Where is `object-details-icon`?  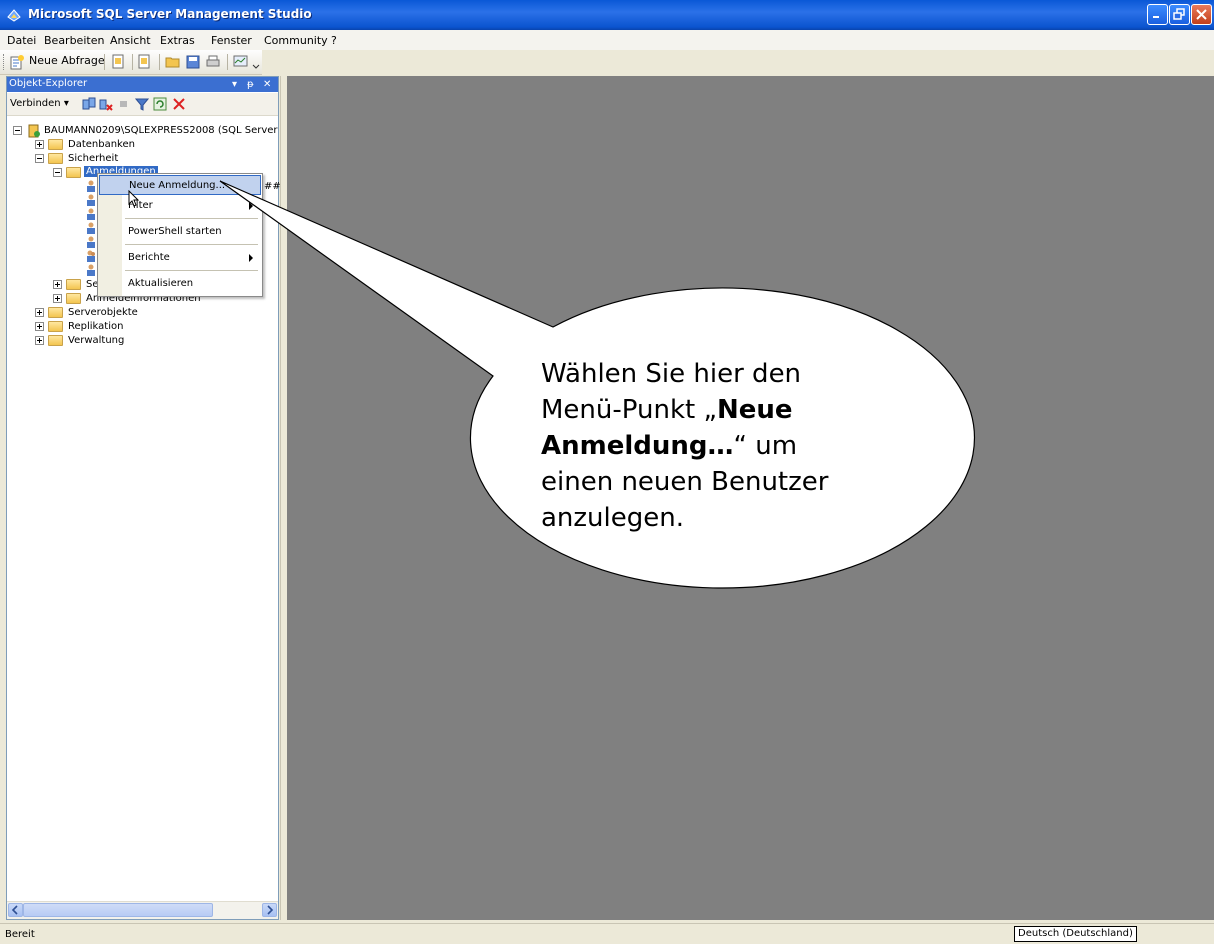 object-details-icon is located at coordinates (179, 104).